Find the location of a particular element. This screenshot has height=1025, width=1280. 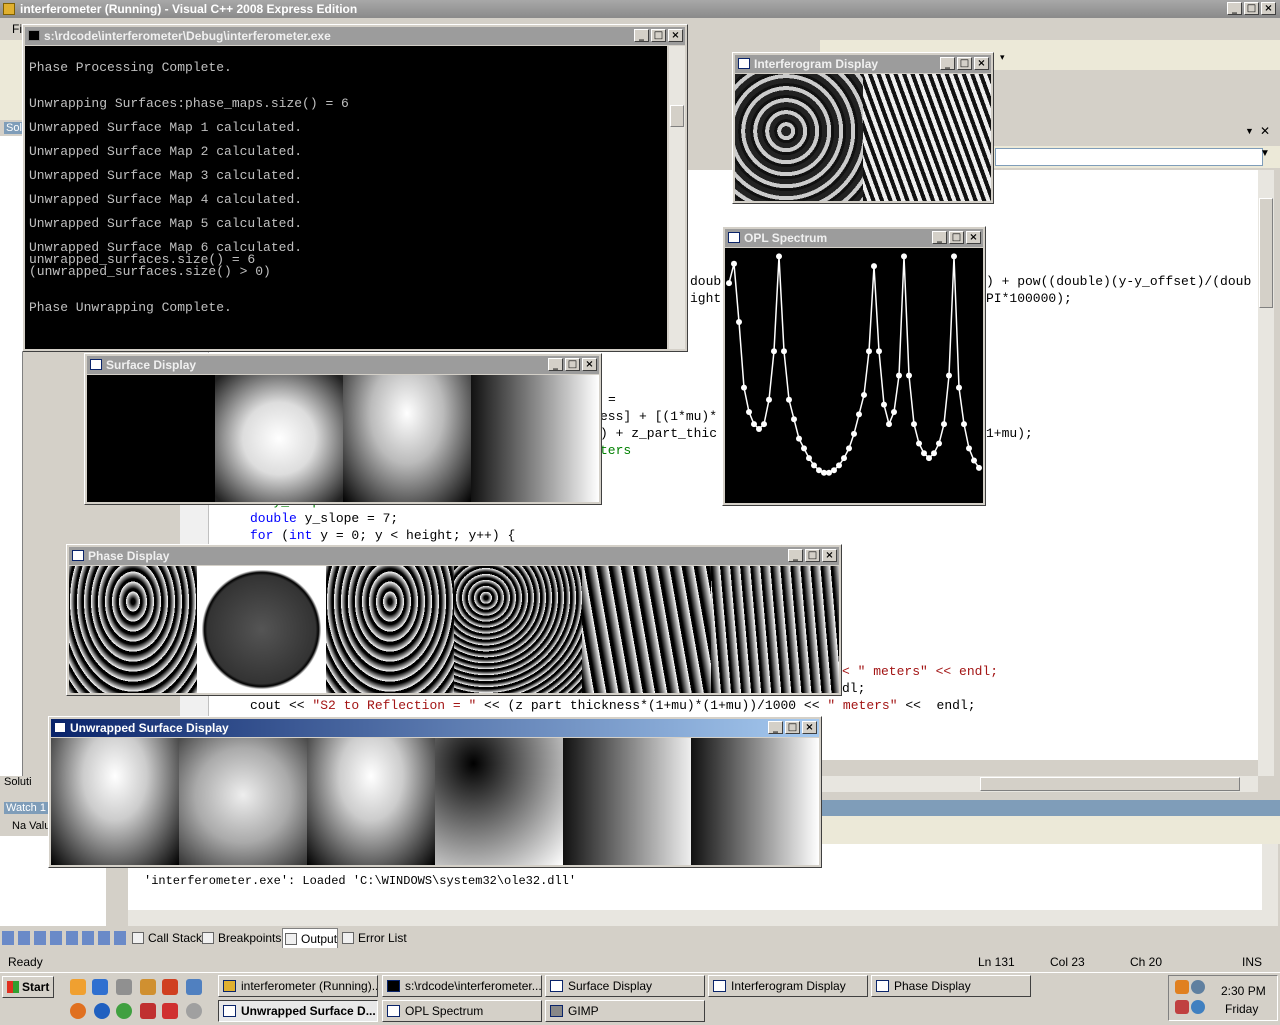

tab-call-stack: Call Stack is located at coordinates (166, 938).